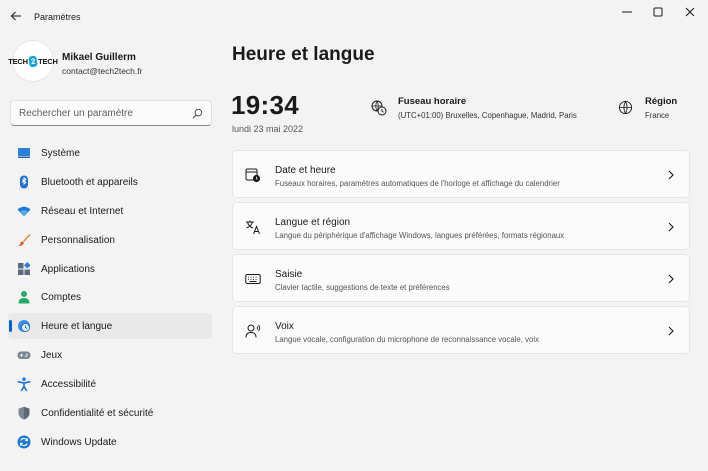  What do you see at coordinates (61, 298) in the screenshot?
I see `sidebar-item-label: Comptes` at bounding box center [61, 298].